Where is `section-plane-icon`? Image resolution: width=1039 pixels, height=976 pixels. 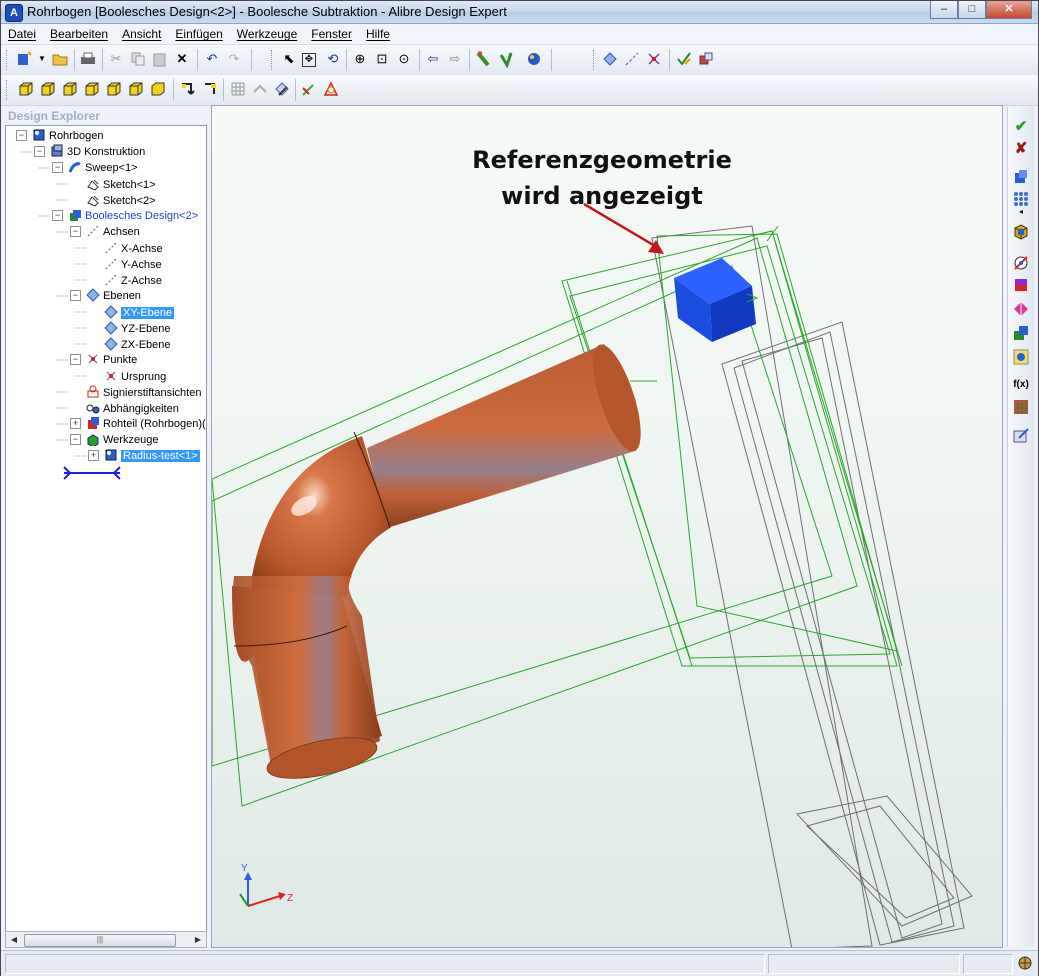
section-plane-icon is located at coordinates (282, 89).